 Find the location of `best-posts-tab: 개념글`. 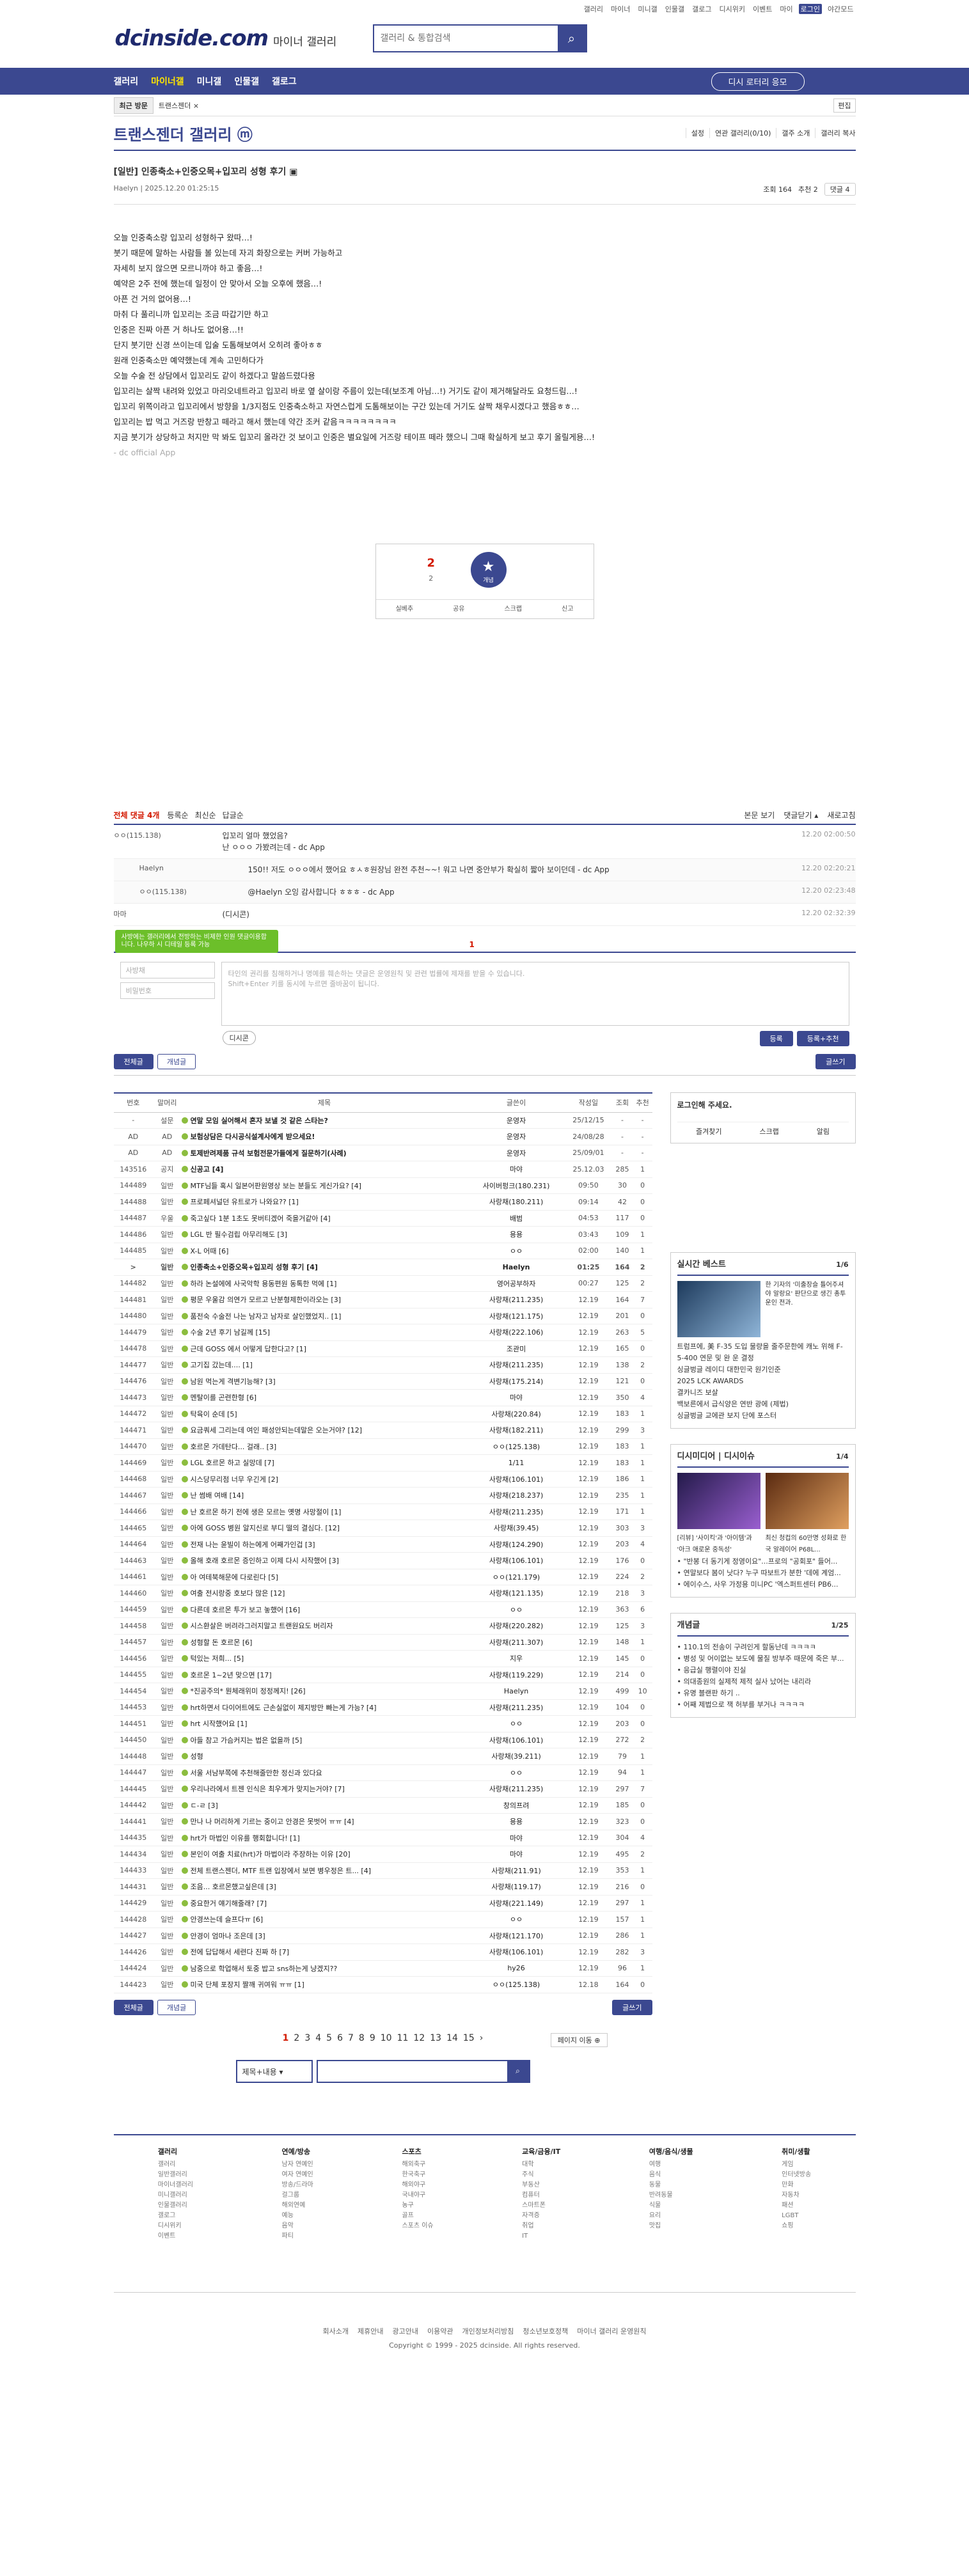

best-posts-tab: 개념글 is located at coordinates (176, 1061).